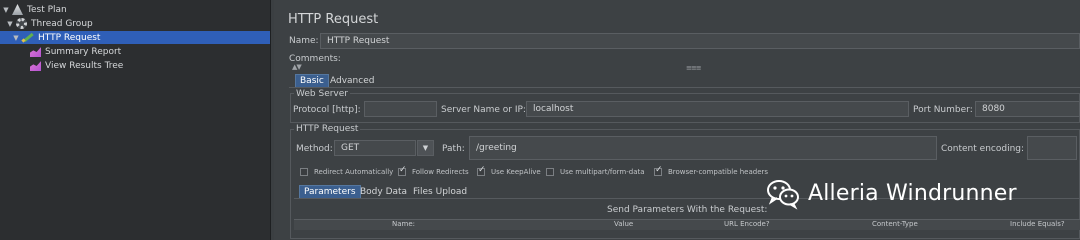 The width and height of the screenshot is (1080, 240). What do you see at coordinates (425, 148) in the screenshot?
I see `chevron-down-icon: ▼` at bounding box center [425, 148].